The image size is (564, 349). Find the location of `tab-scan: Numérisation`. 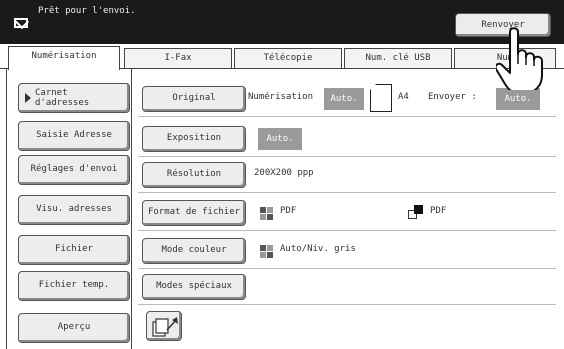

tab-scan: Numérisation is located at coordinates (64, 58).